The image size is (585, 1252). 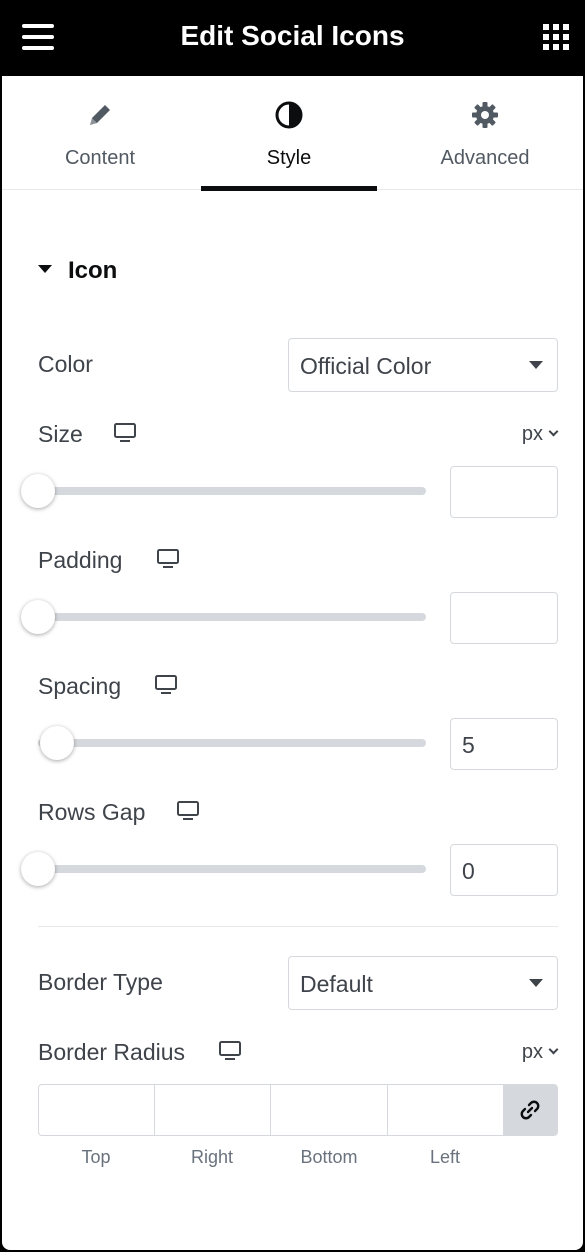 I want to click on border-radius-right-label: Right, so click(x=212, y=1157).